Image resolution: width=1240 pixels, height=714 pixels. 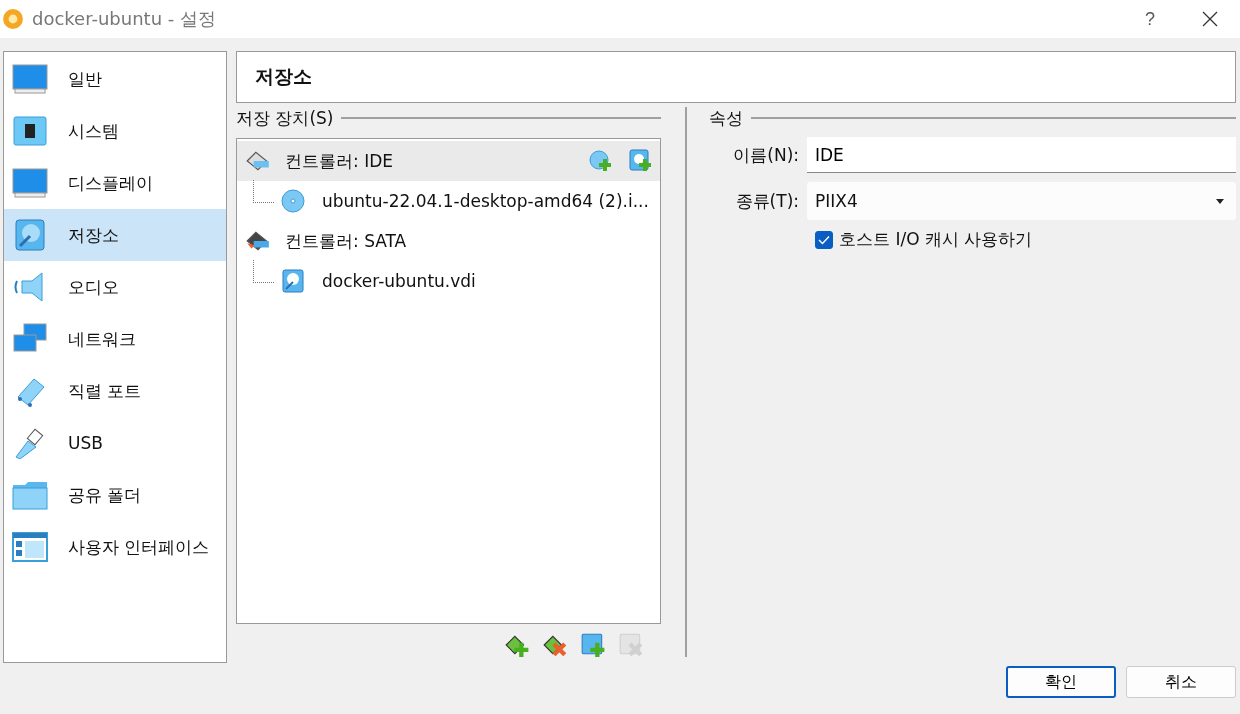 What do you see at coordinates (115, 495) in the screenshot?
I see `sidebar-item: 공유 폴더` at bounding box center [115, 495].